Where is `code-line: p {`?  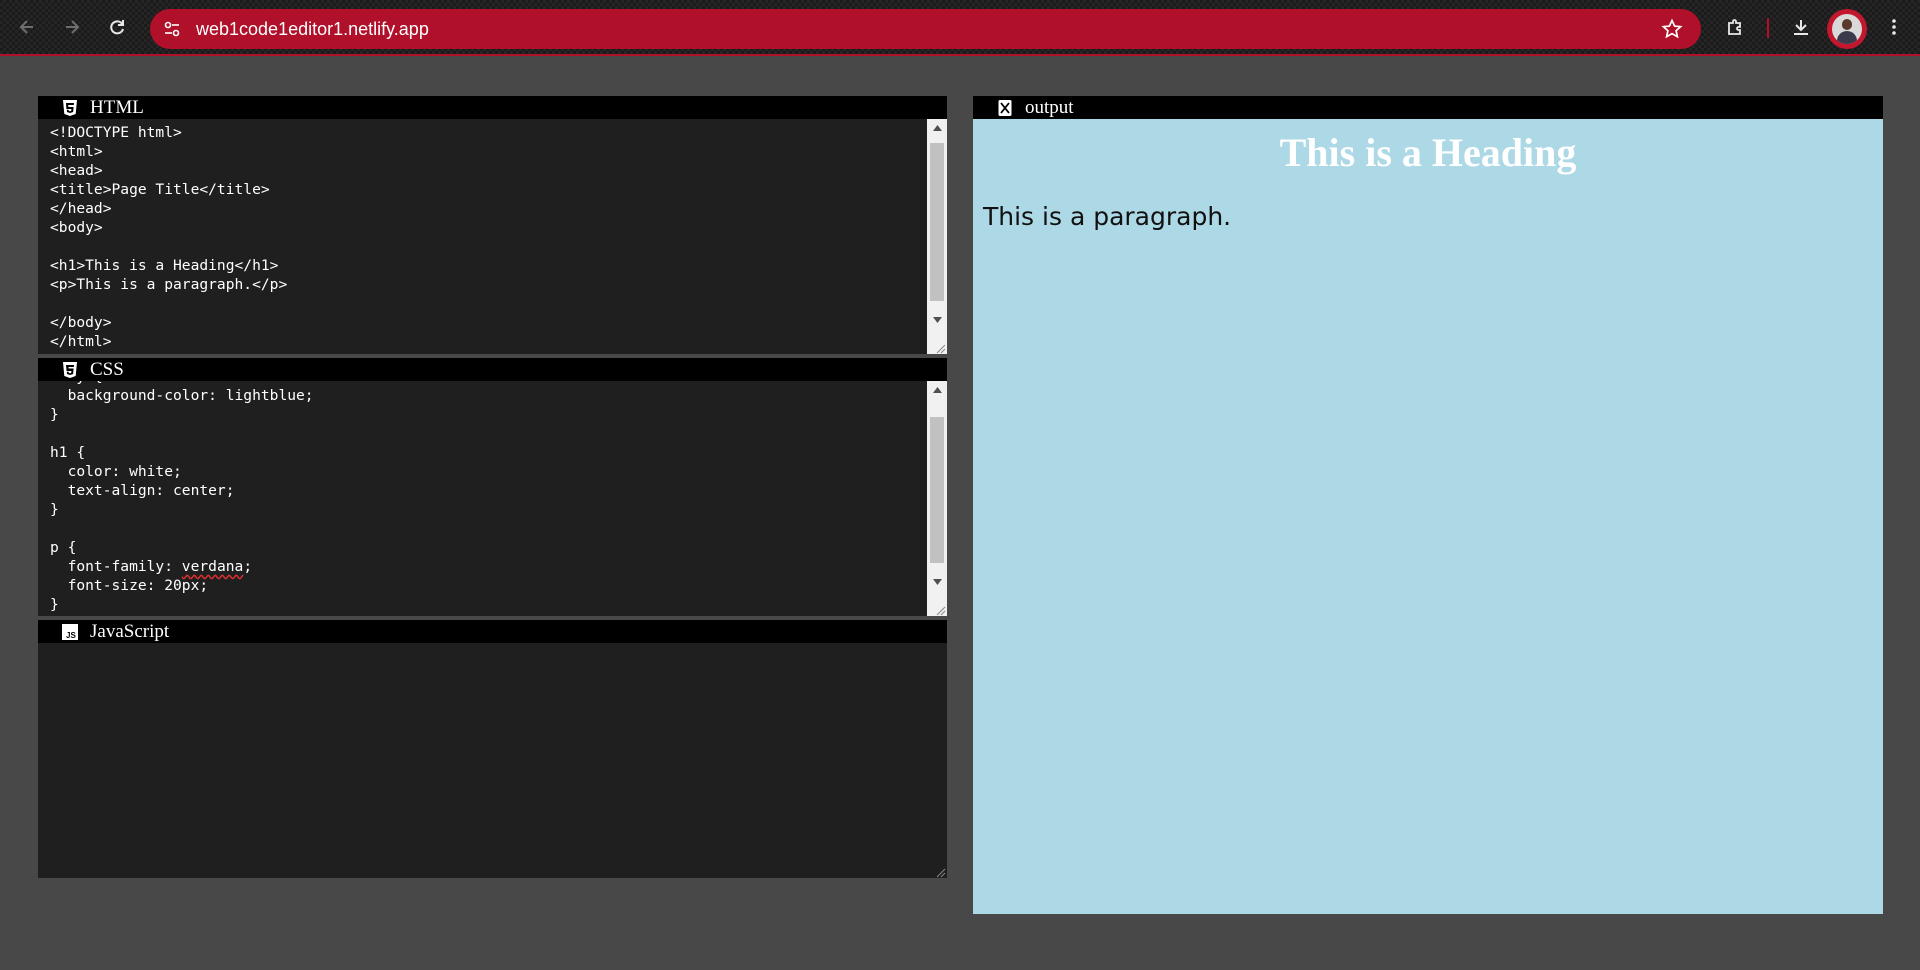
code-line: p { is located at coordinates (63, 547).